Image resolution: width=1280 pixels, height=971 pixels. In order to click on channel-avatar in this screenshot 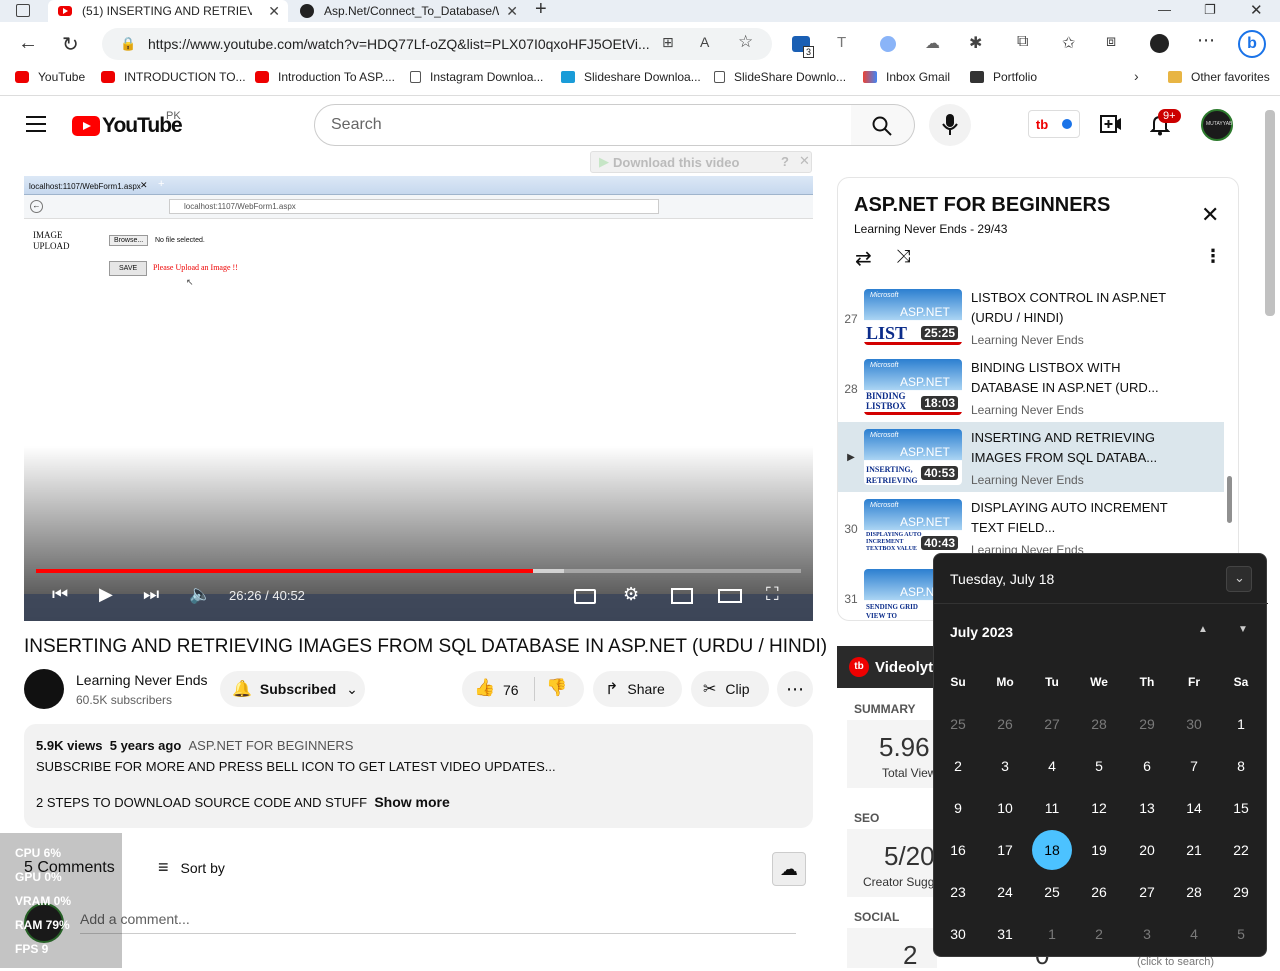, I will do `click(44, 689)`.